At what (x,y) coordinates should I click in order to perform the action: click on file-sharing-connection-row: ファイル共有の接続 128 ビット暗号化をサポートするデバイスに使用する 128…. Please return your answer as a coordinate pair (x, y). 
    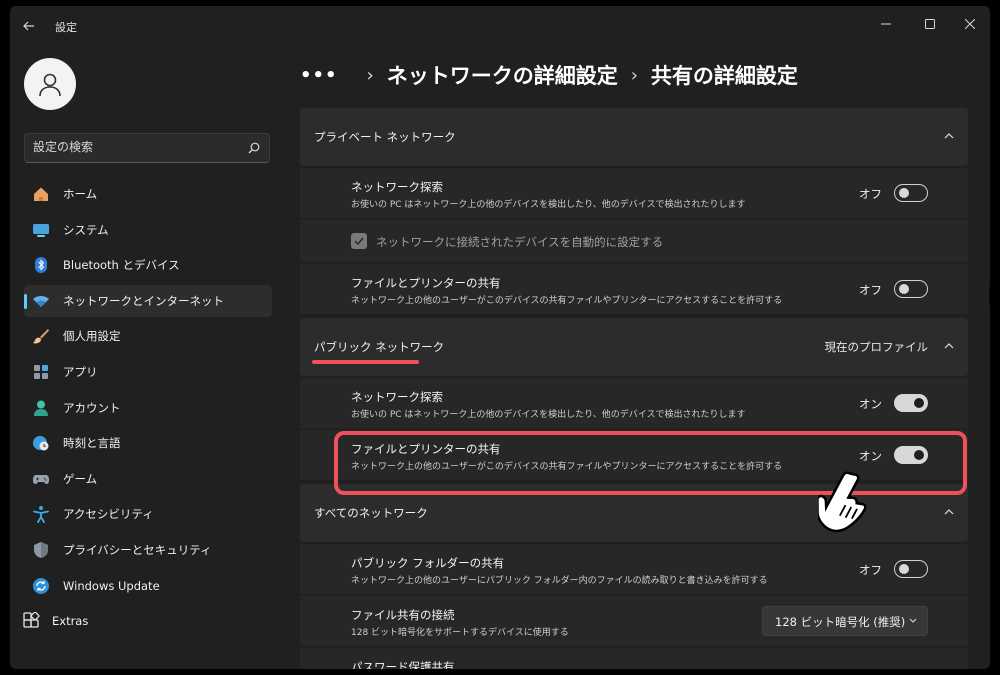
    Looking at the image, I should click on (634, 621).